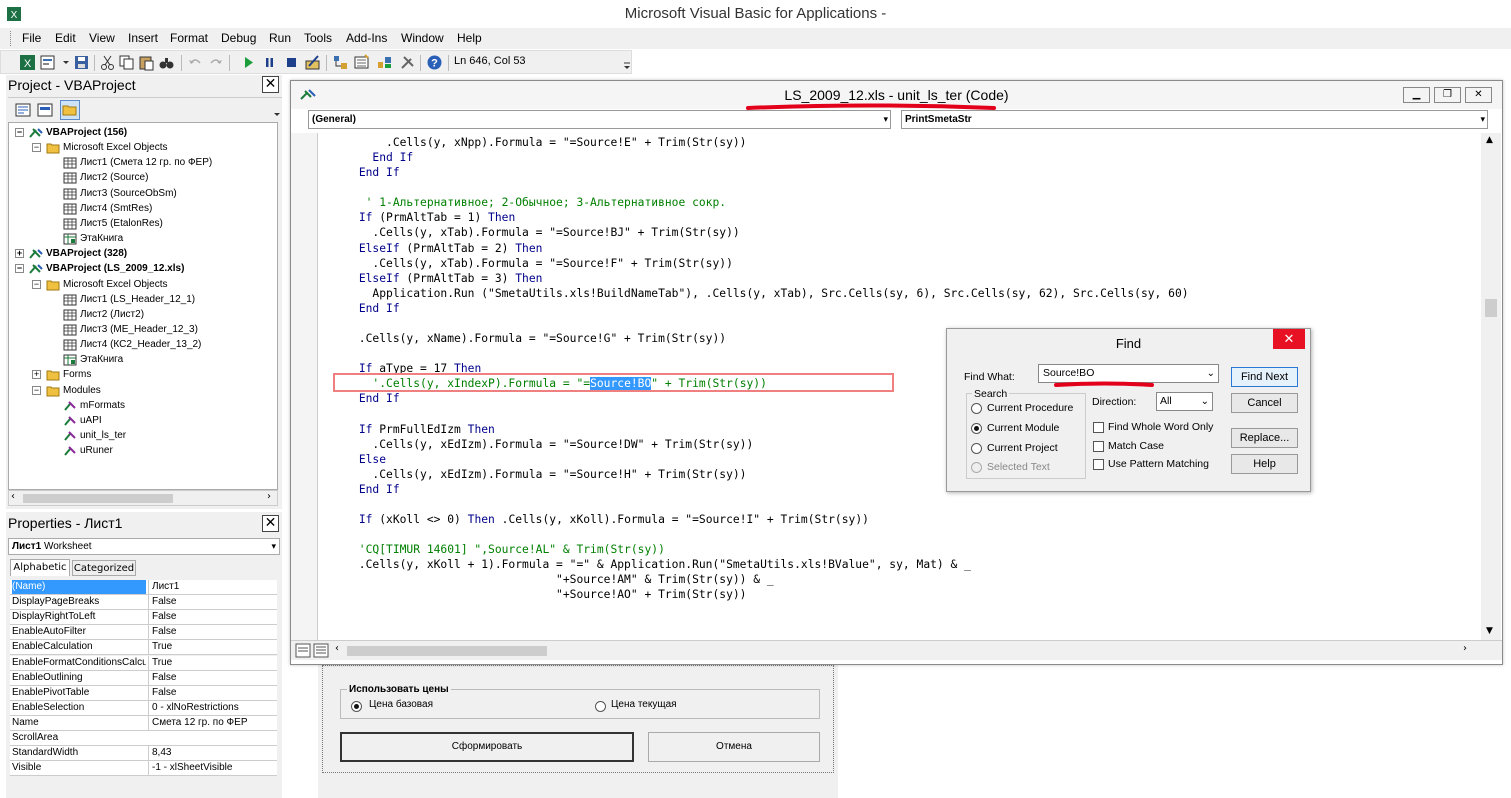  What do you see at coordinates (23, 110) in the screenshot?
I see `view-code-icon` at bounding box center [23, 110].